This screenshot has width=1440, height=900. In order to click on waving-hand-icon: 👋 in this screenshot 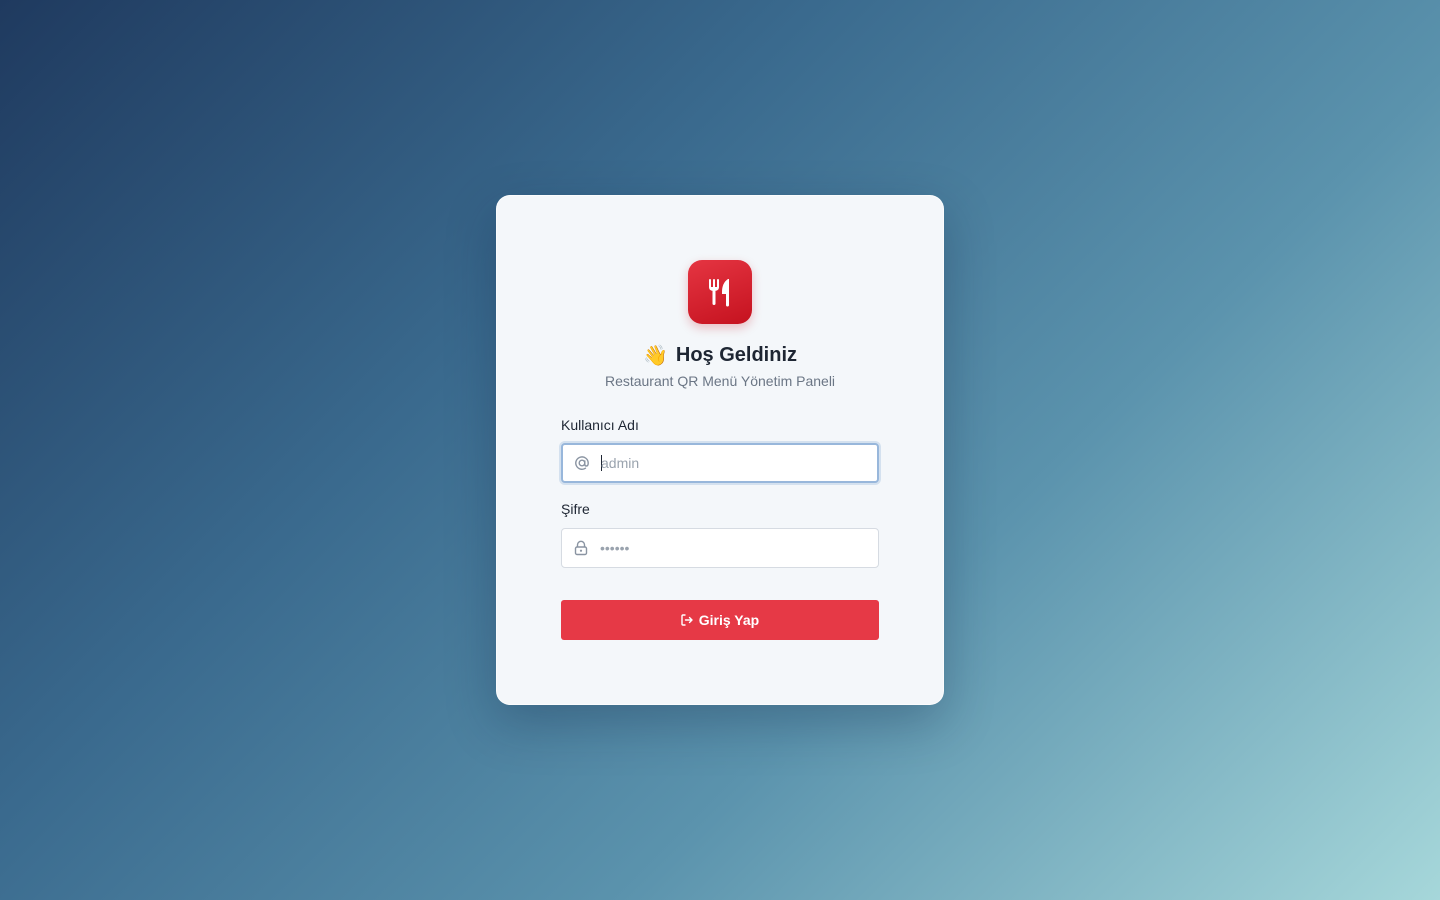, I will do `click(655, 355)`.